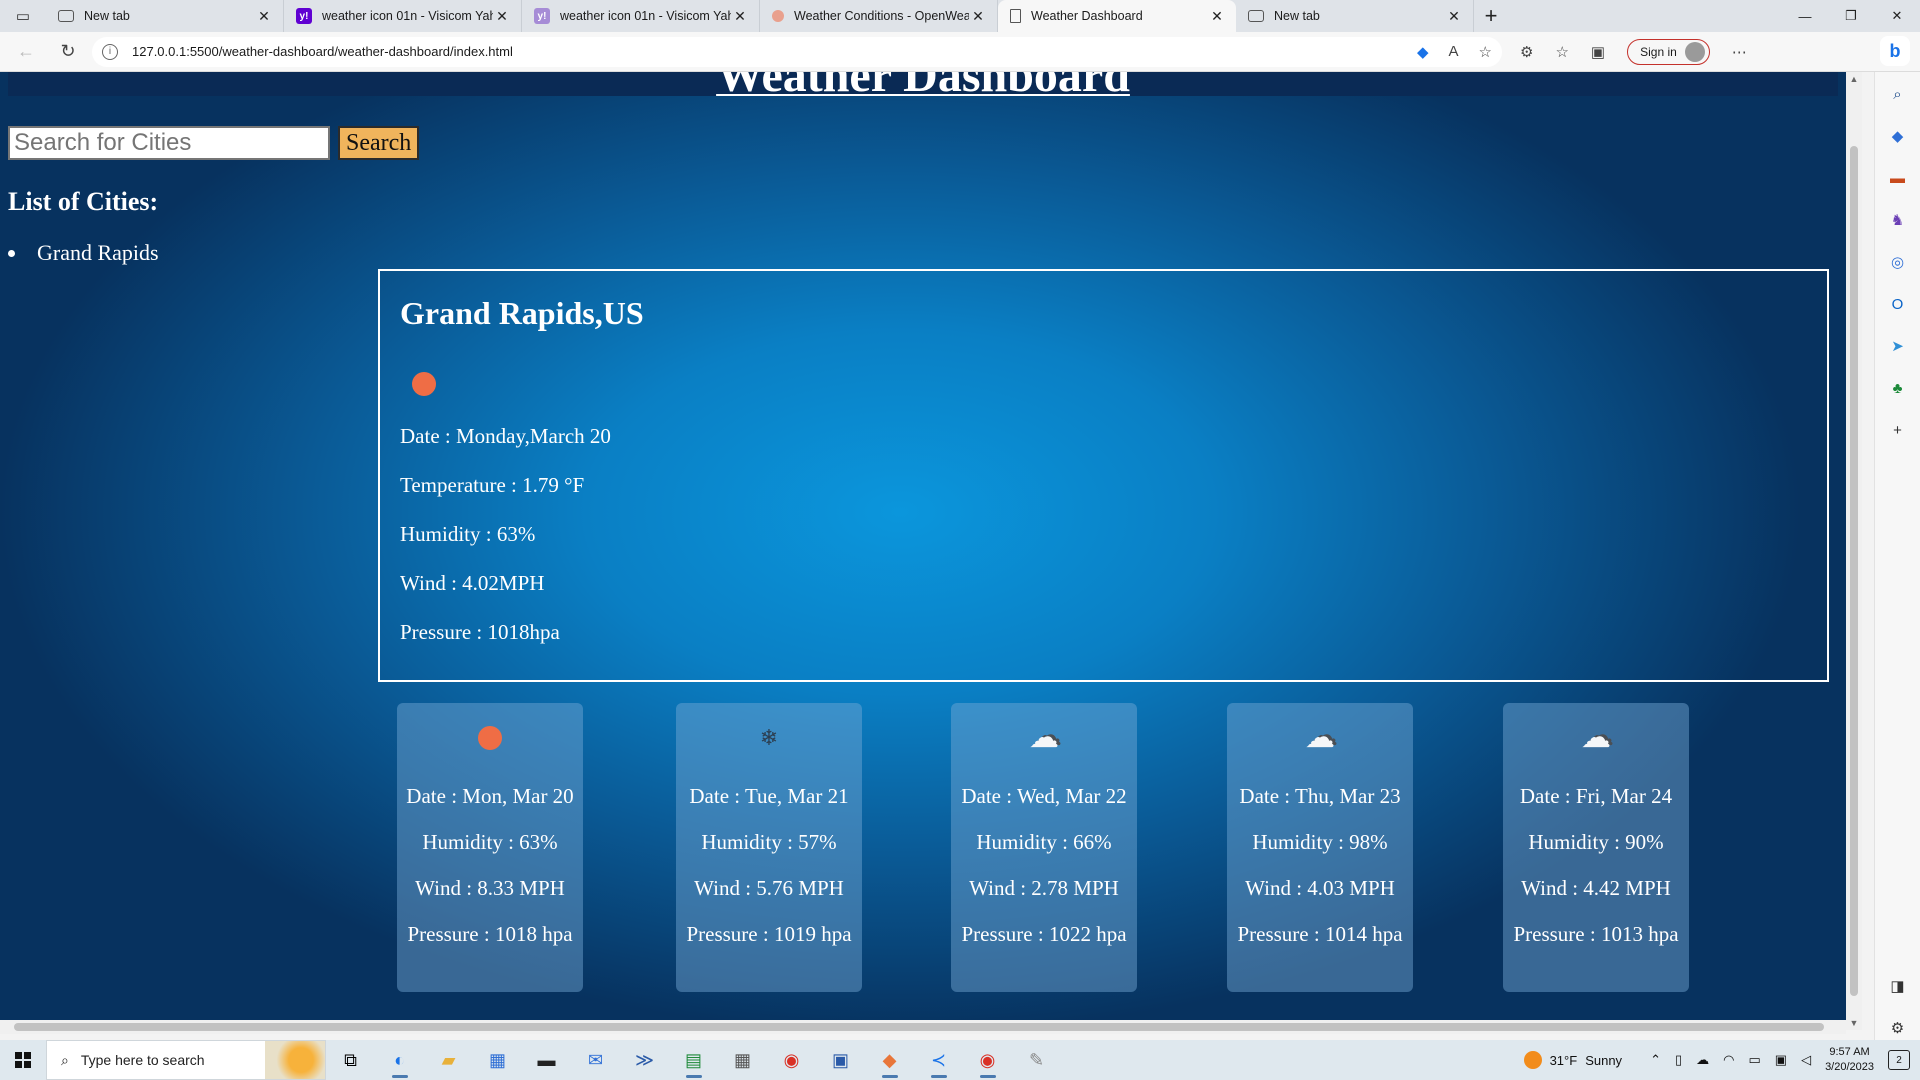 This screenshot has width=1920, height=1080. Describe the element at coordinates (1596, 796) in the screenshot. I see `forecast-date: Date : Fri, Mar 24` at that location.